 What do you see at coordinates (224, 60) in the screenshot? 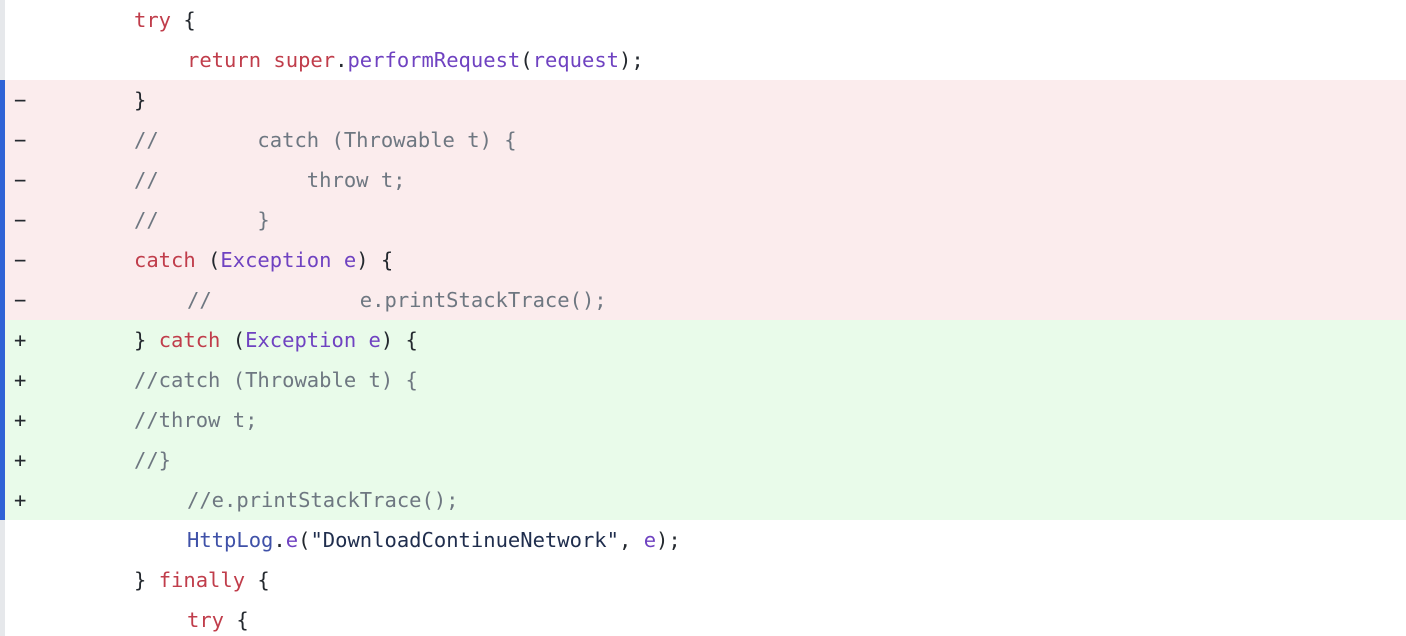
I see `keyword-token: return` at bounding box center [224, 60].